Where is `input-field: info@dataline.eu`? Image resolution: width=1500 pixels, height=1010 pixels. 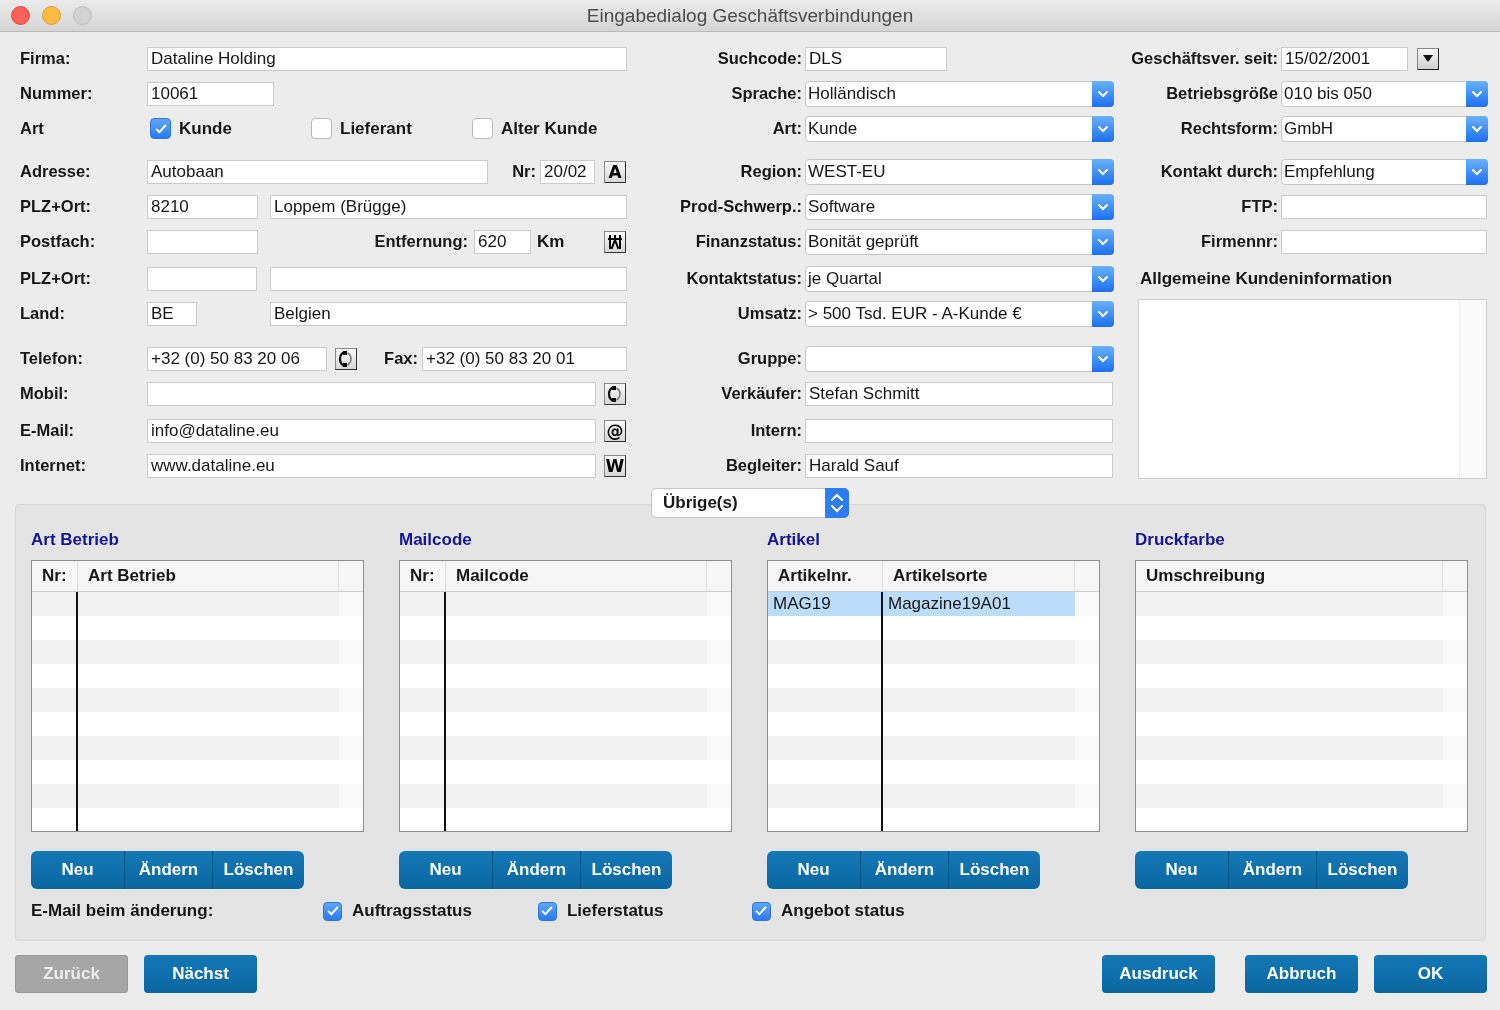 input-field: info@dataline.eu is located at coordinates (371, 430).